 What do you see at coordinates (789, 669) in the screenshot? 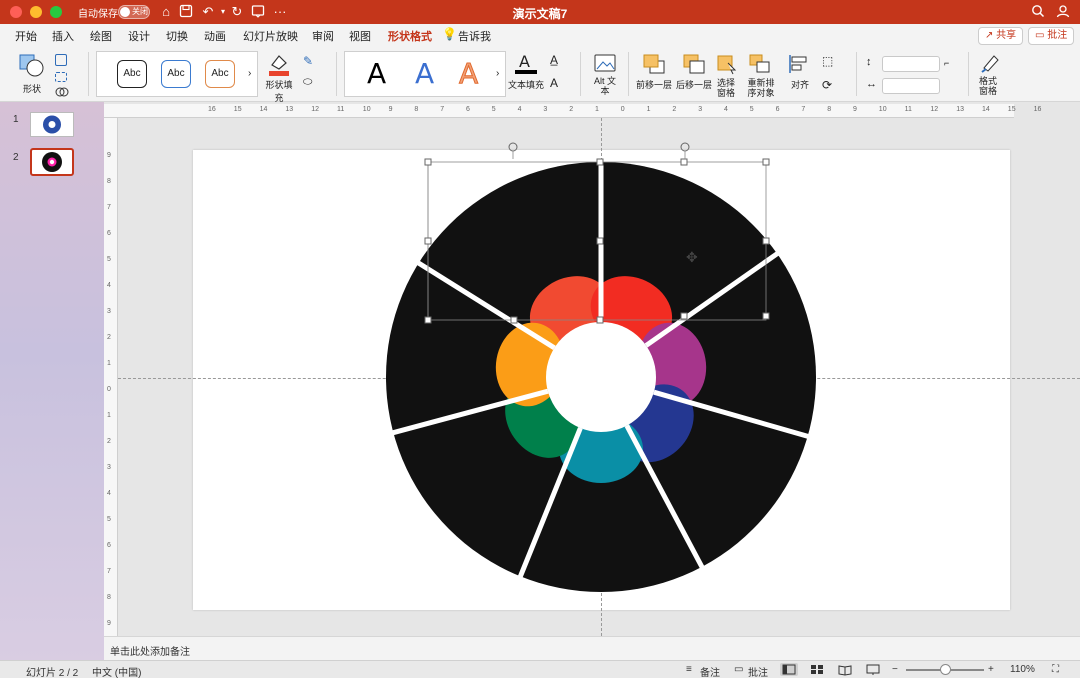
I see `normal-view-button` at bounding box center [789, 669].